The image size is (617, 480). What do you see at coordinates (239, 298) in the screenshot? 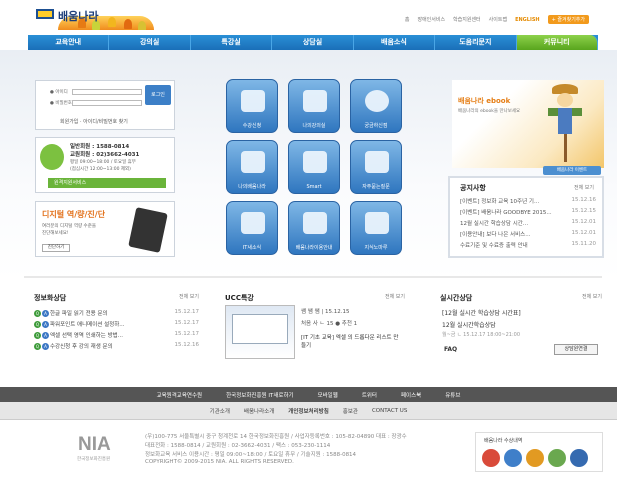
I see `ucc-title: UCC특강` at bounding box center [239, 298].